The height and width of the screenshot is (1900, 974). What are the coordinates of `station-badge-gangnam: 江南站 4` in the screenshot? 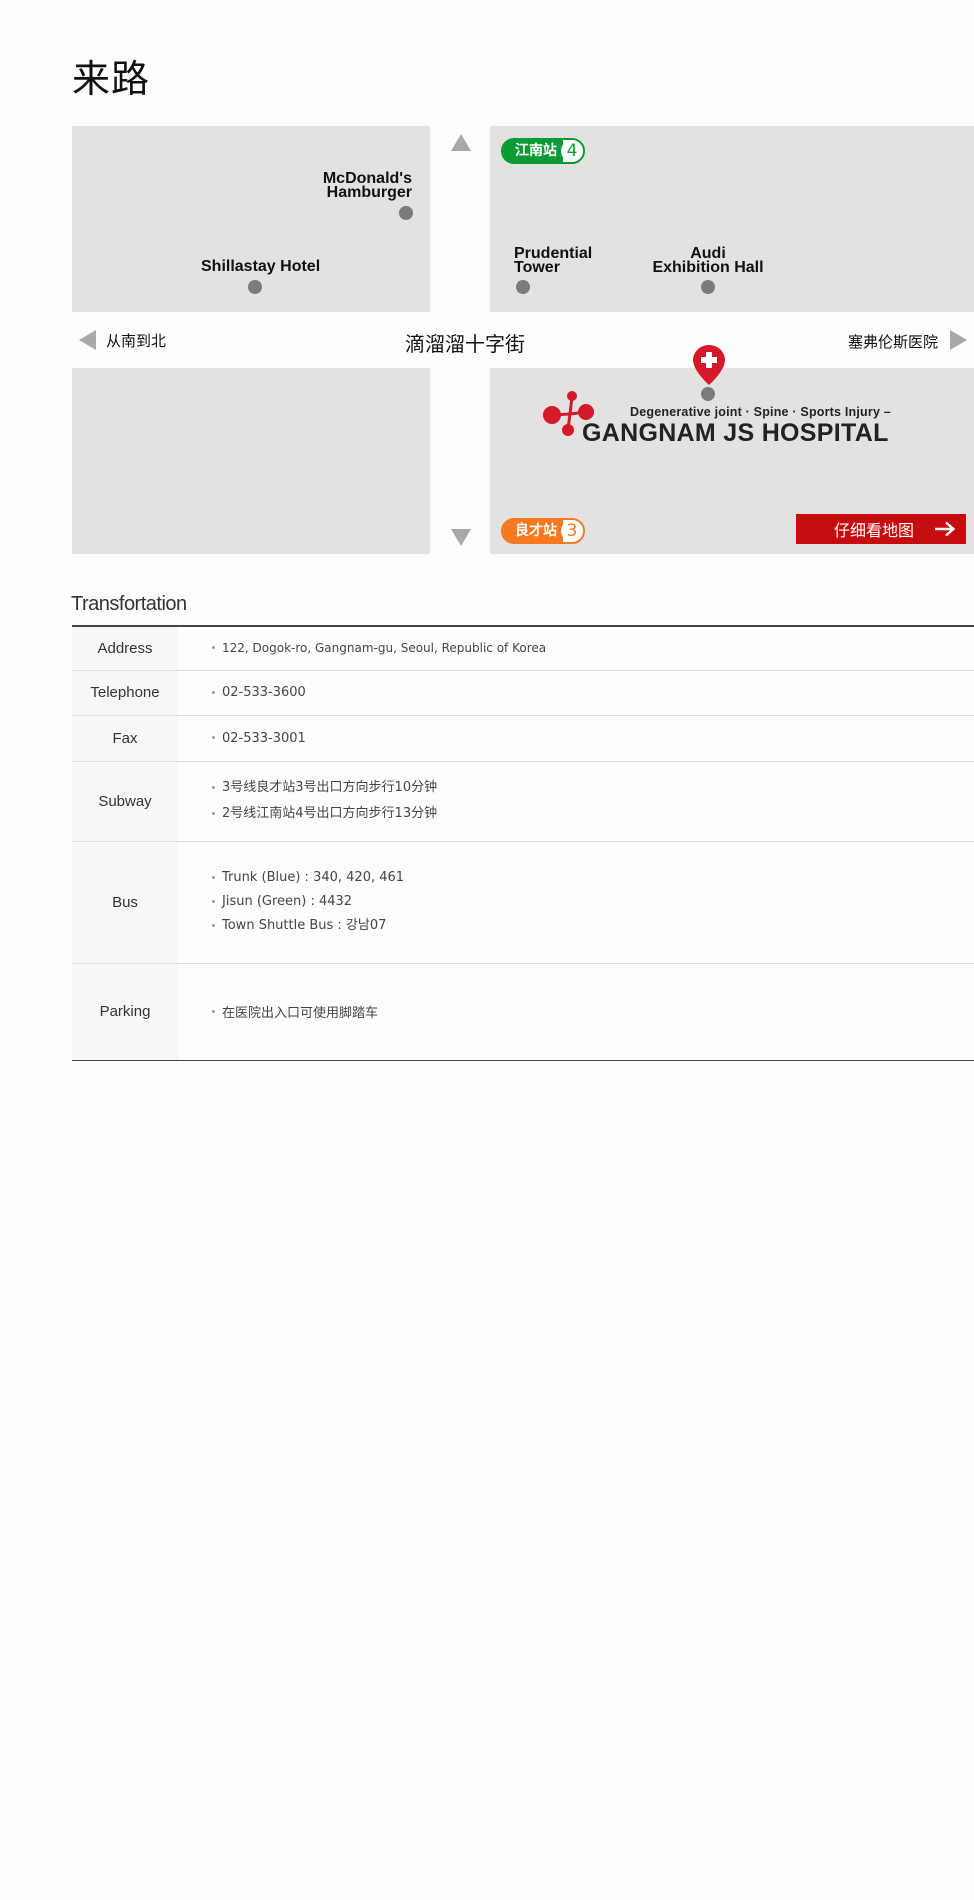 It's located at (543, 151).